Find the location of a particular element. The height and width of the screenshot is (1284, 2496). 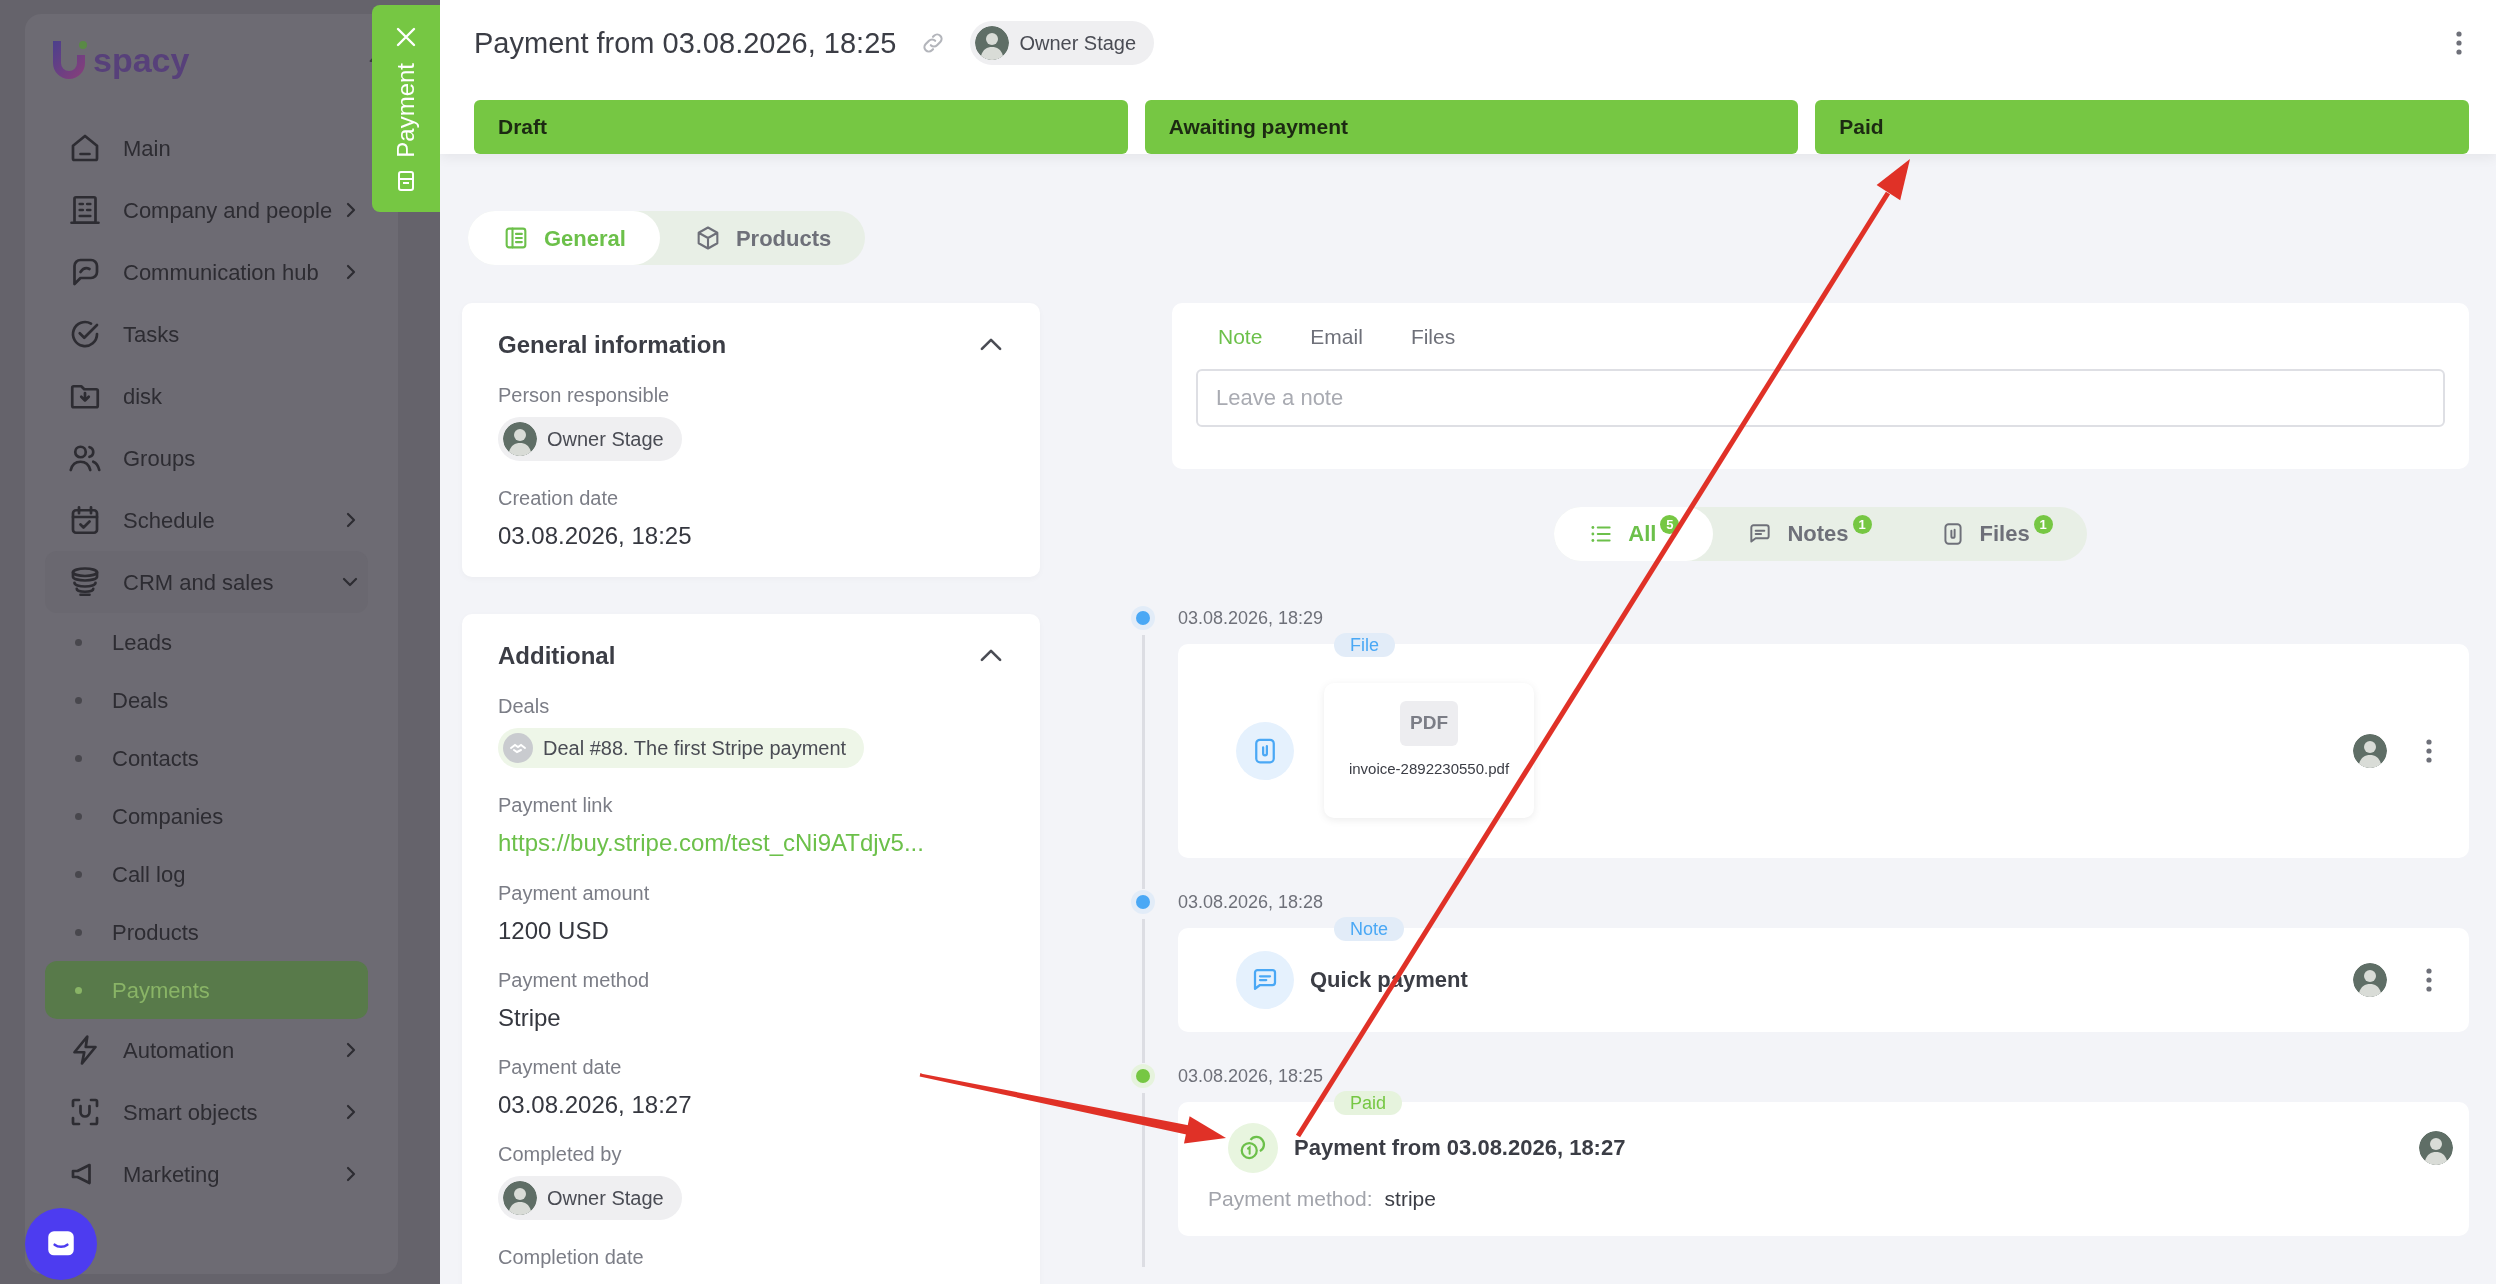

field-value: 1200 USD is located at coordinates (554, 931).